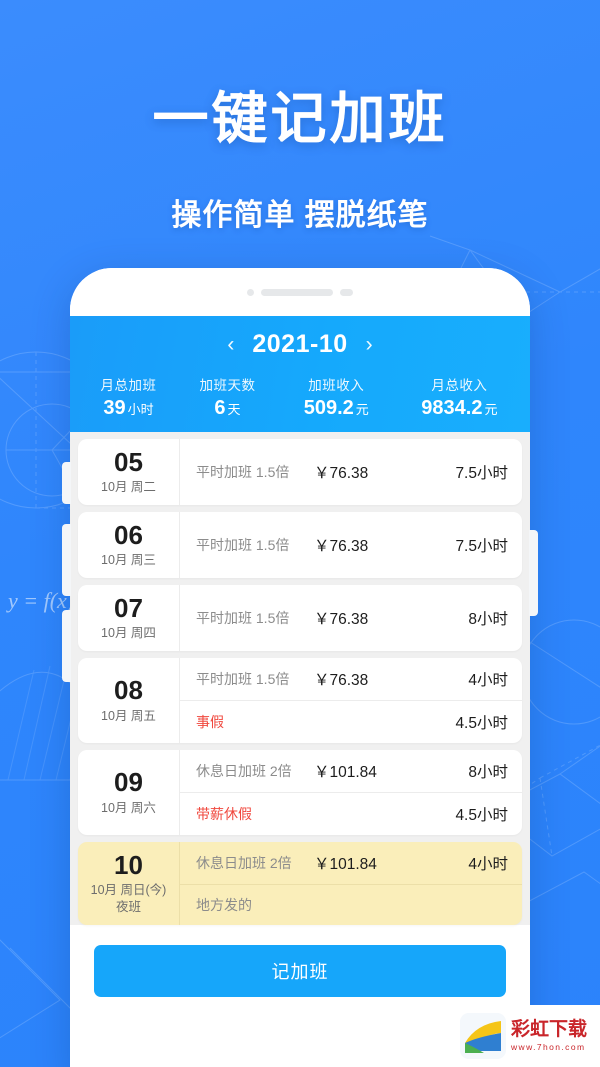 Image resolution: width=600 pixels, height=1067 pixels. Describe the element at coordinates (227, 385) in the screenshot. I see `stat-label: 加班天数` at that location.